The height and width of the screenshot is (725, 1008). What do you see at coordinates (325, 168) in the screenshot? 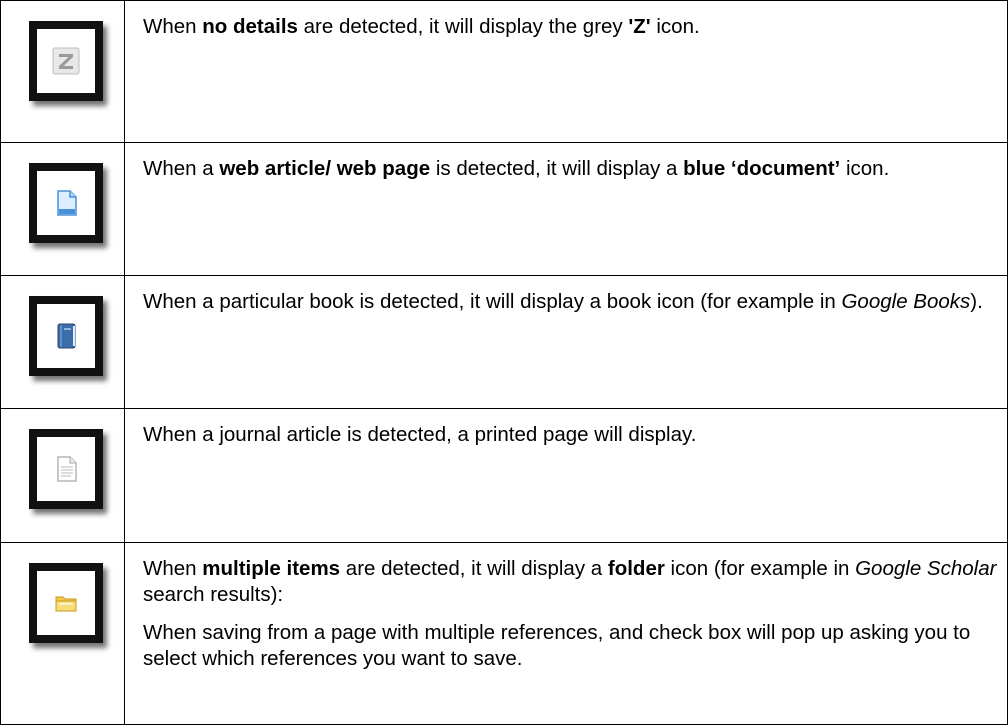
I see `text-run: web article/ web page` at bounding box center [325, 168].